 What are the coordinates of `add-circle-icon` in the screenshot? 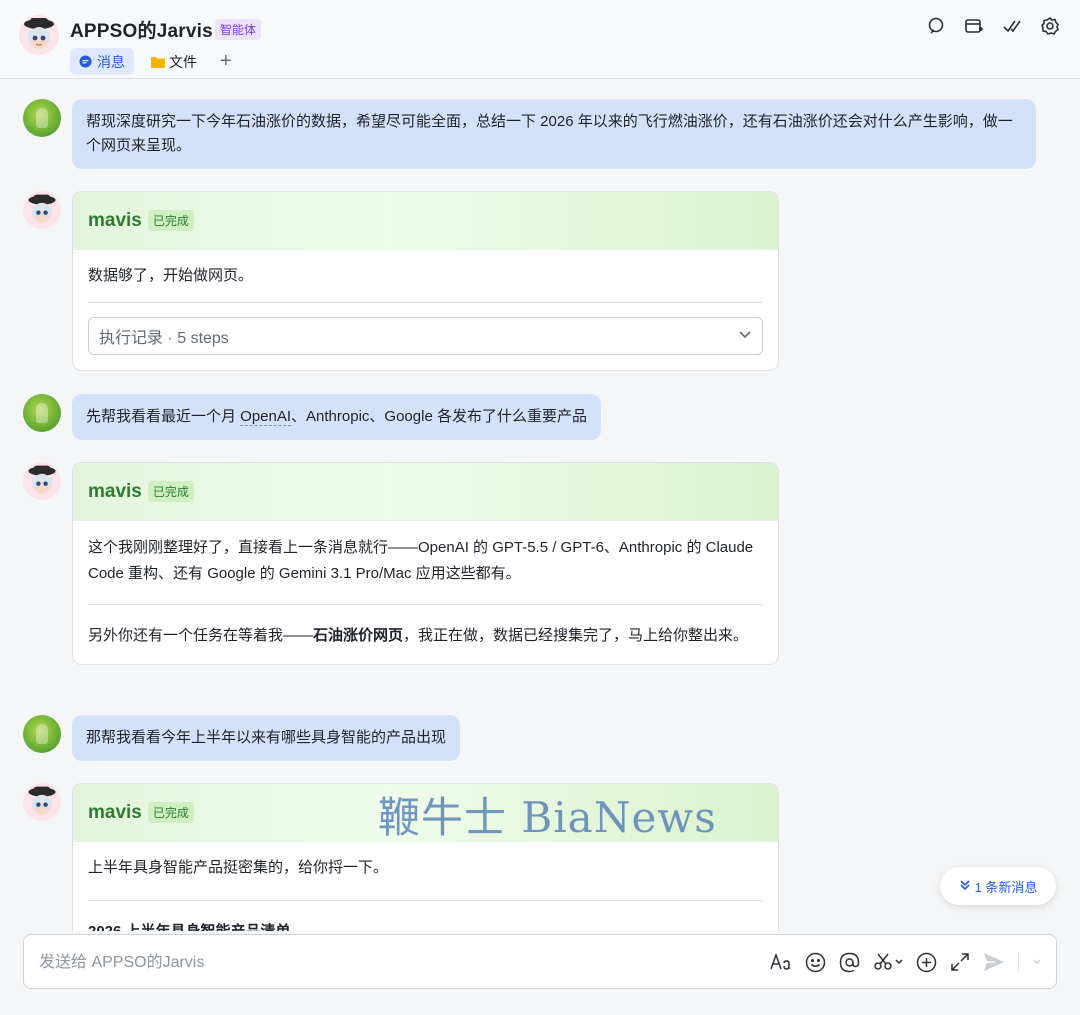 It's located at (926, 962).